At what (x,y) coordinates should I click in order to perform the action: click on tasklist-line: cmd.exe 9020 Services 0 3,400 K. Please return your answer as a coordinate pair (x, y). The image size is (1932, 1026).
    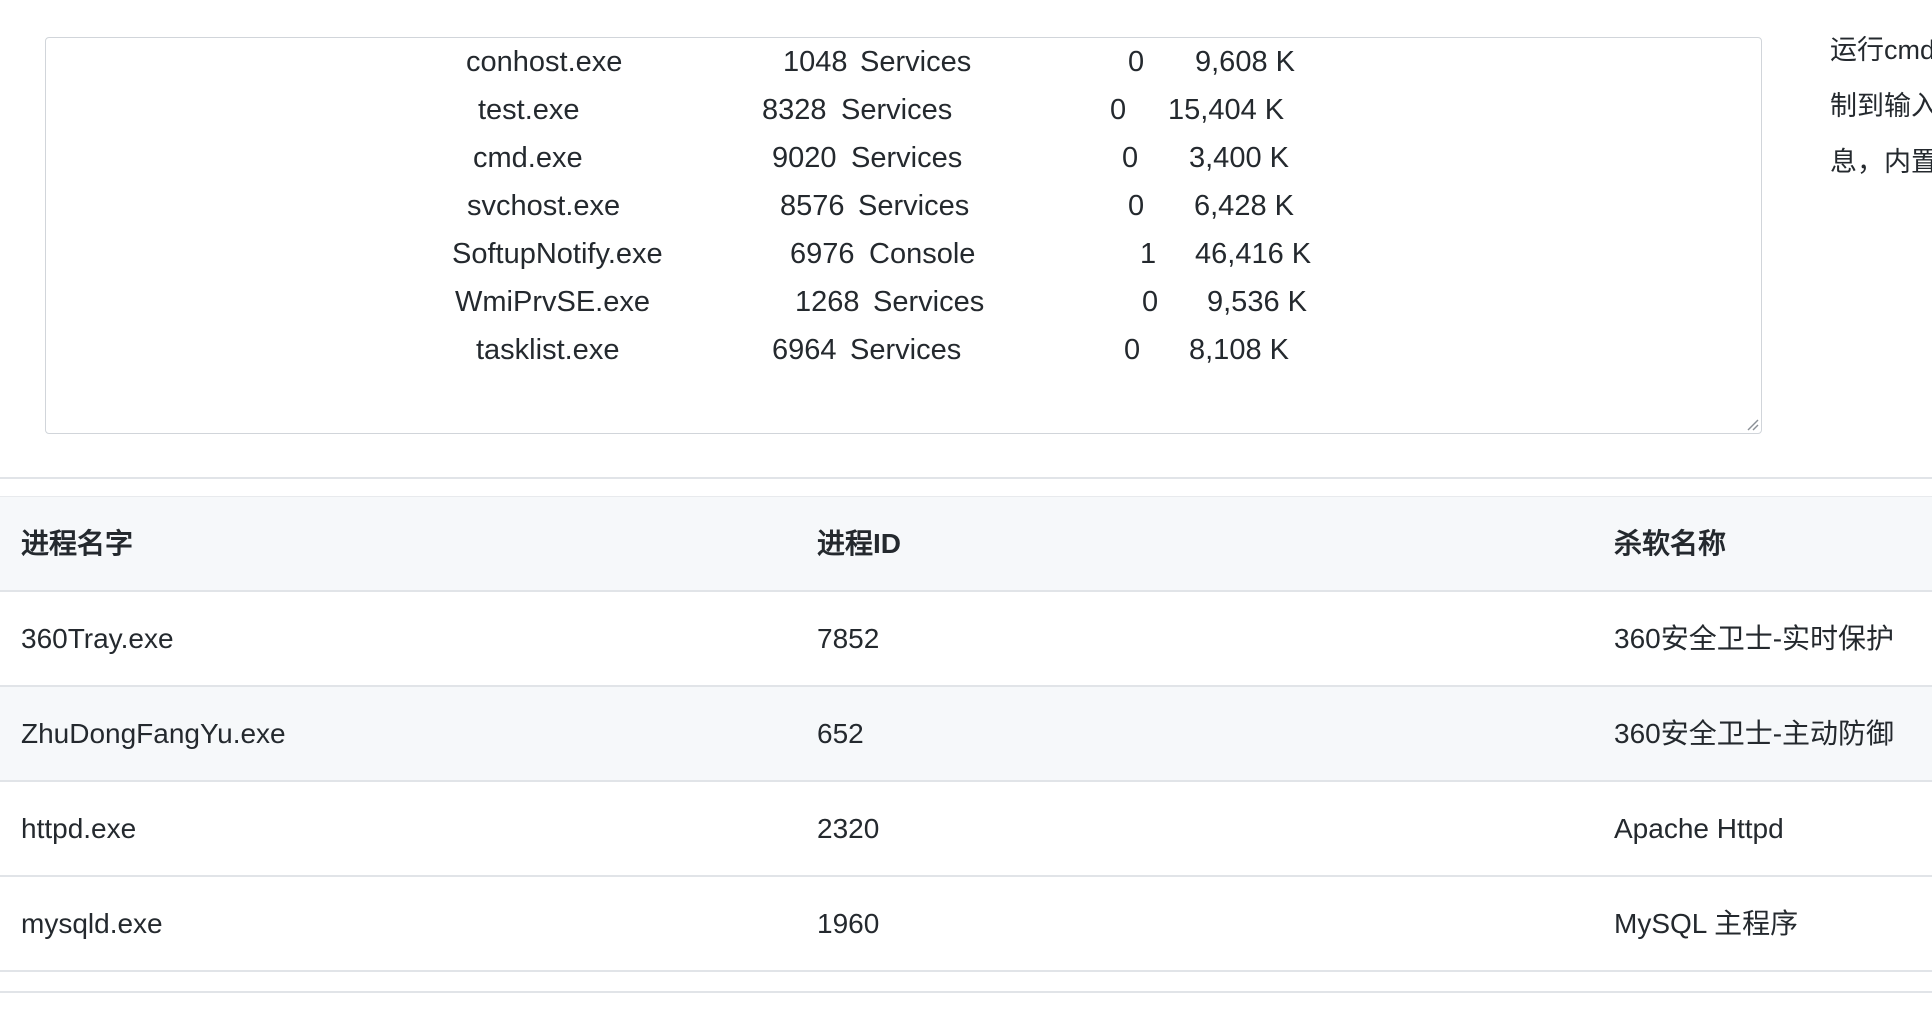
    Looking at the image, I should click on (903, 158).